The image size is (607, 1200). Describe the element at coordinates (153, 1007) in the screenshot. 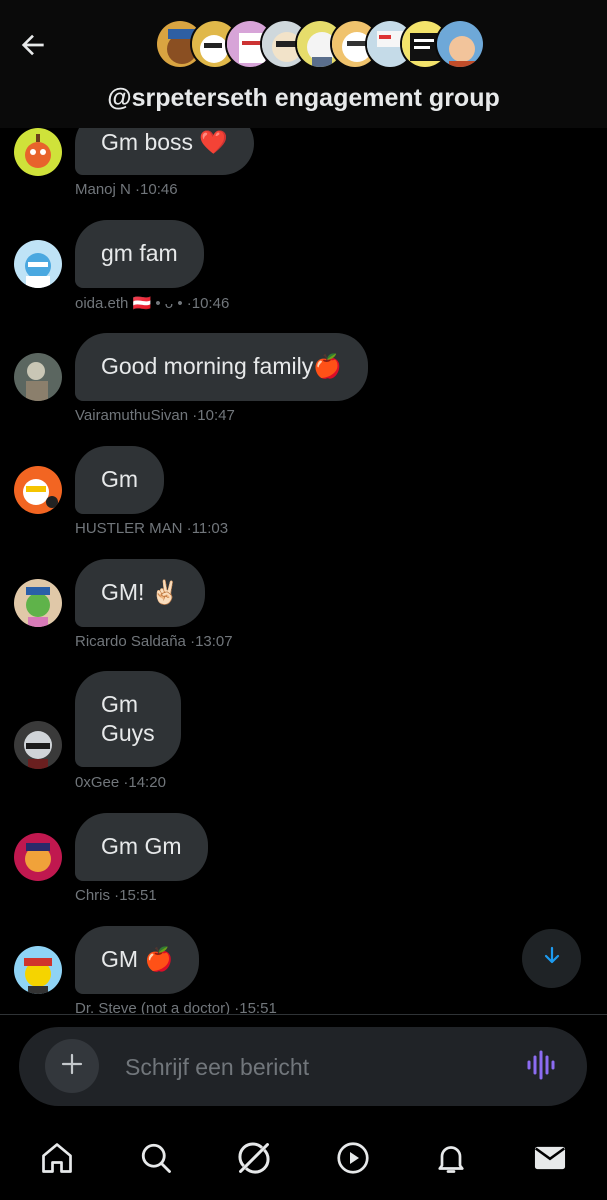

I see `message-author: Dr. Steve (not a doctor)` at that location.